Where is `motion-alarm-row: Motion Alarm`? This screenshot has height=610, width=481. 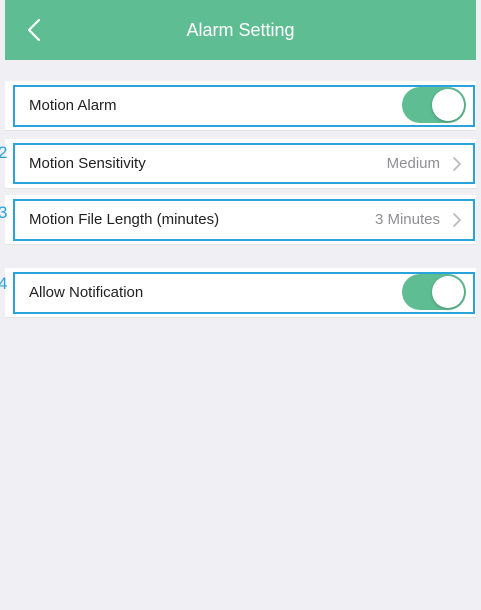
motion-alarm-row: Motion Alarm is located at coordinates (240, 106).